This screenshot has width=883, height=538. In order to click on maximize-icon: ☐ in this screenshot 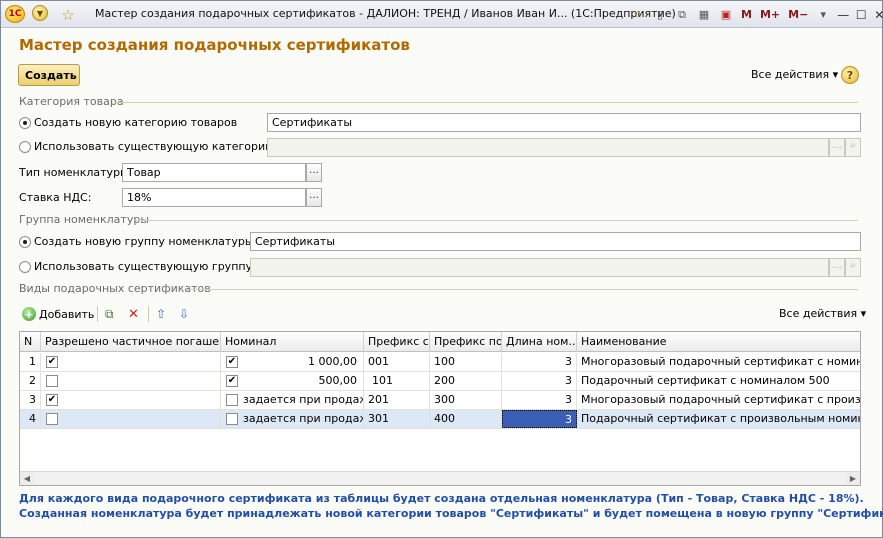, I will do `click(861, 15)`.